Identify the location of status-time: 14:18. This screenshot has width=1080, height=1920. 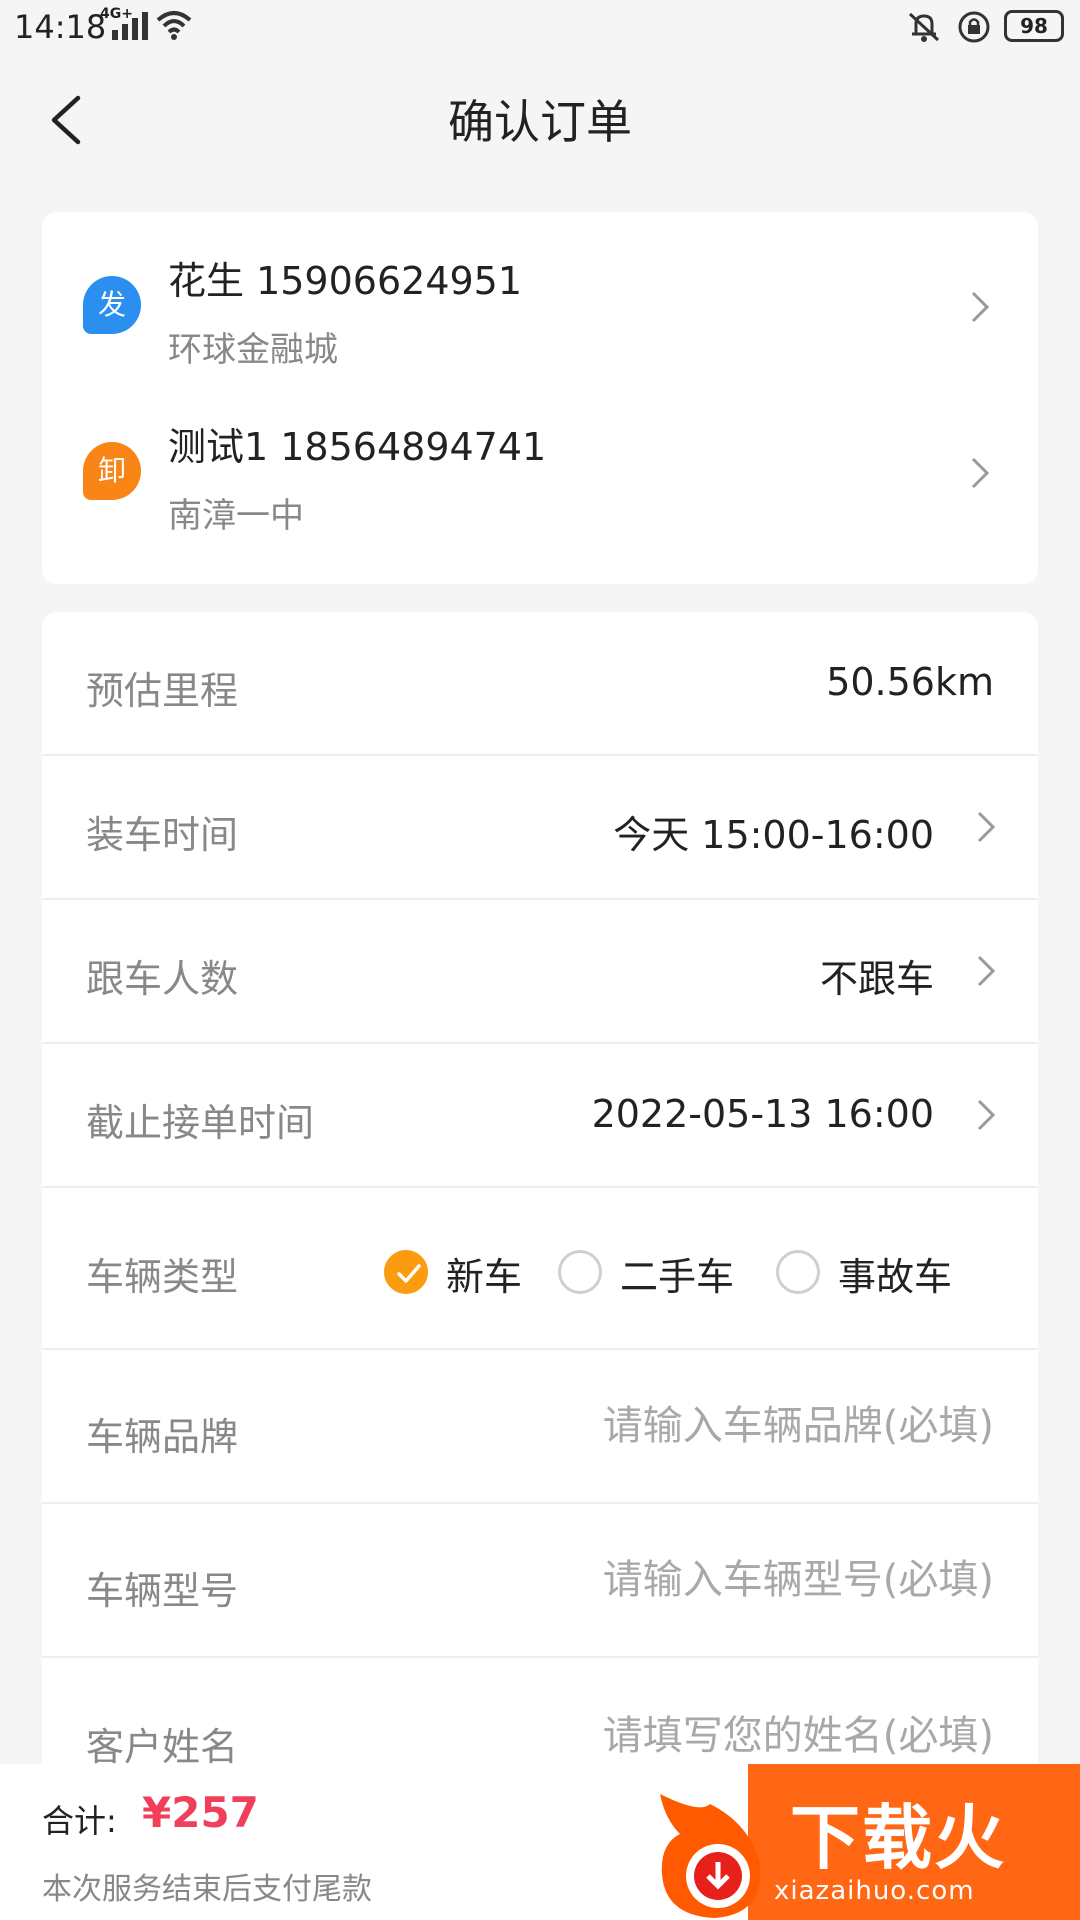
(60, 27).